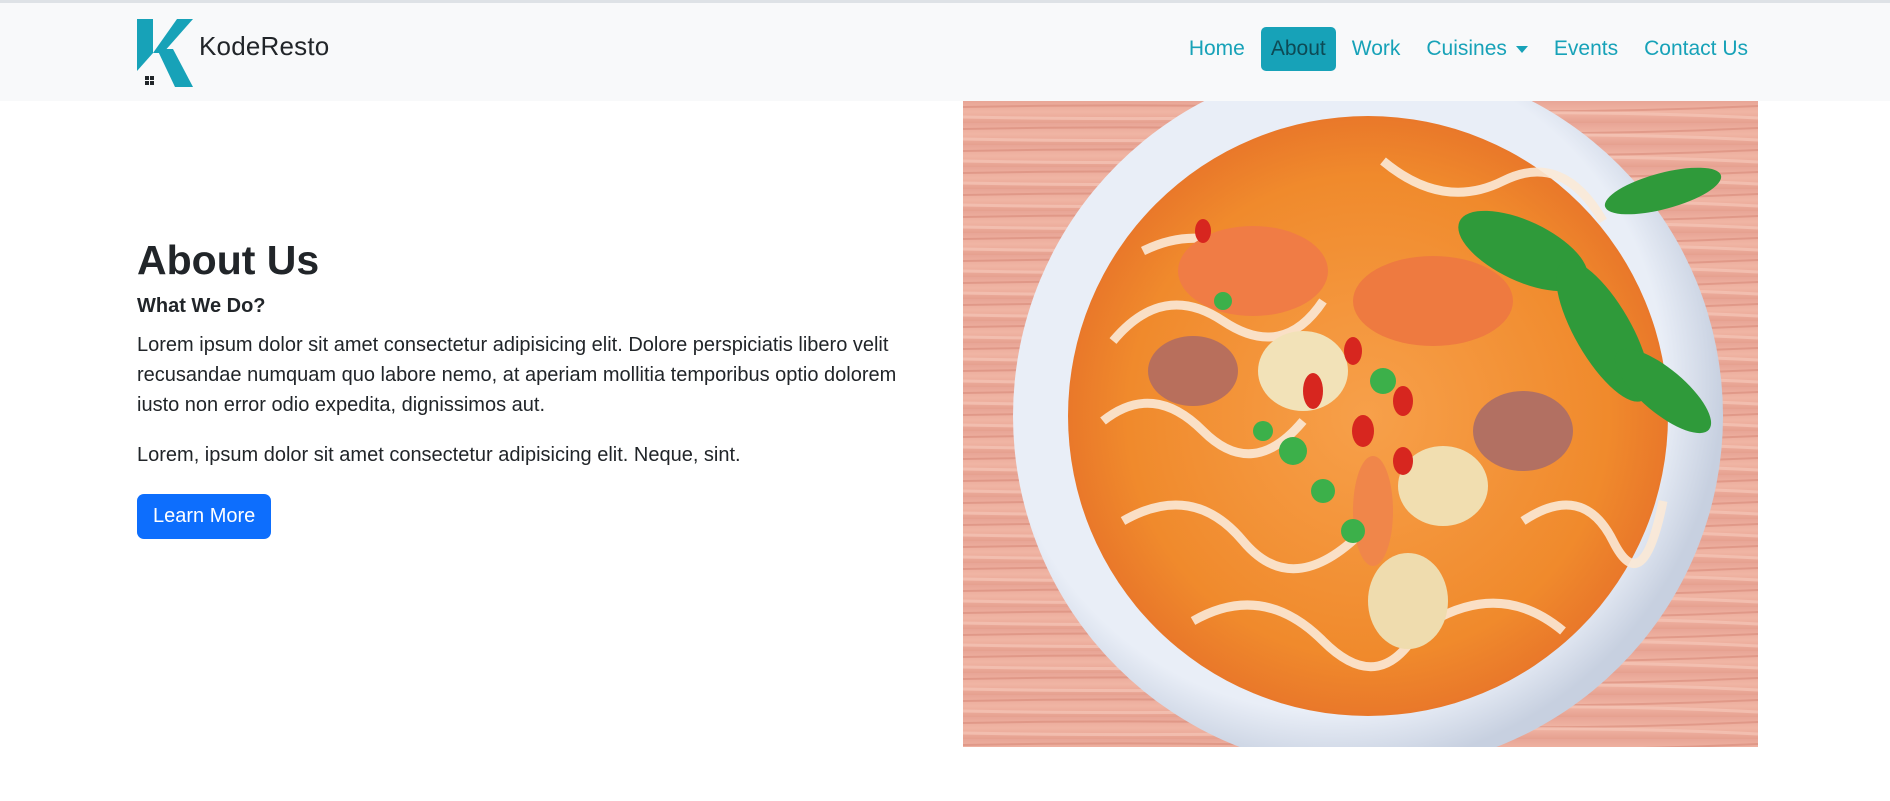  I want to click on section-subtitle: What We Do?, so click(201, 306).